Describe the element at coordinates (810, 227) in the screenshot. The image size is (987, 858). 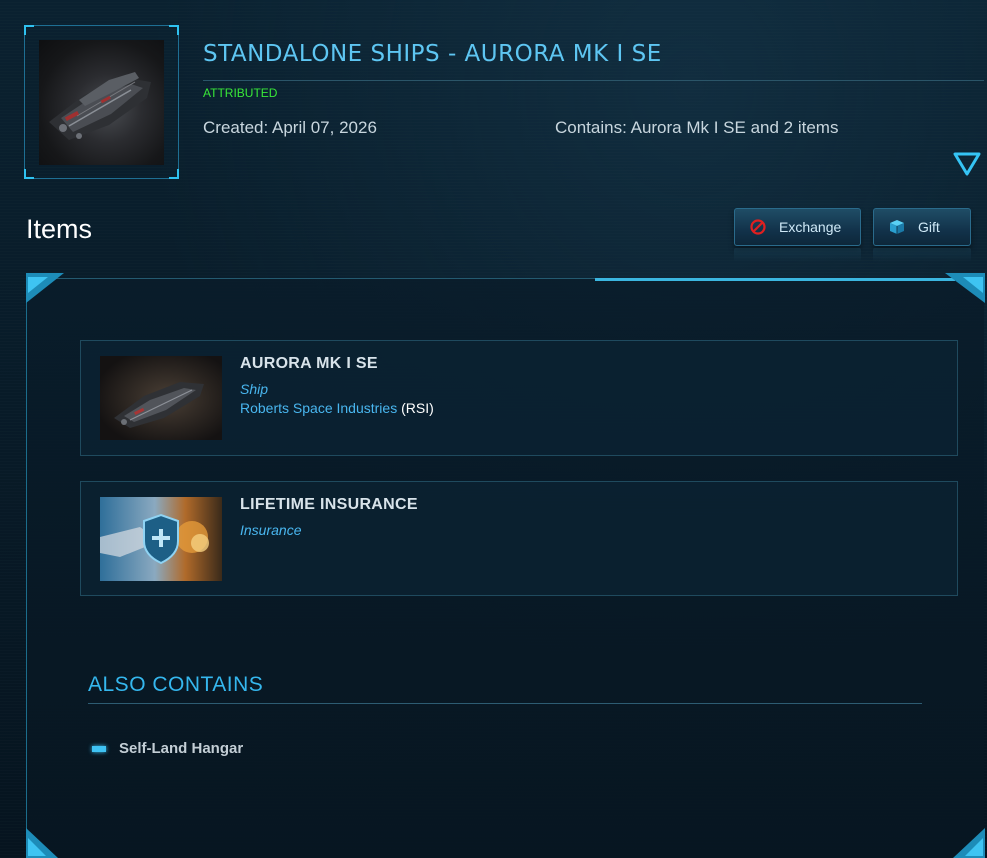
I see `exchange-button-label: Exchange` at that location.